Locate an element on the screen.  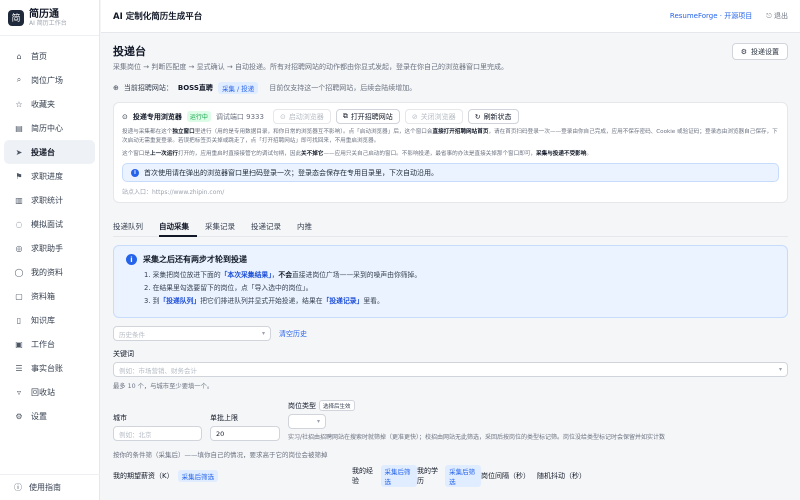
sidebar-item-13: ☰ 事实台账 is located at coordinates (49, 368).